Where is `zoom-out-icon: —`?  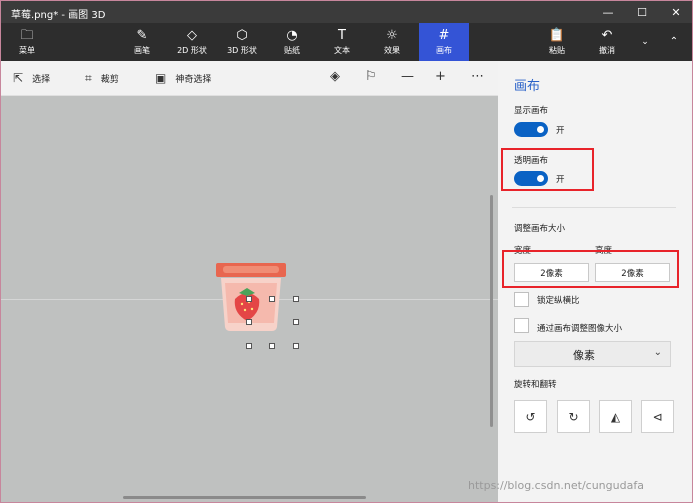 zoom-out-icon: — is located at coordinates (407, 76).